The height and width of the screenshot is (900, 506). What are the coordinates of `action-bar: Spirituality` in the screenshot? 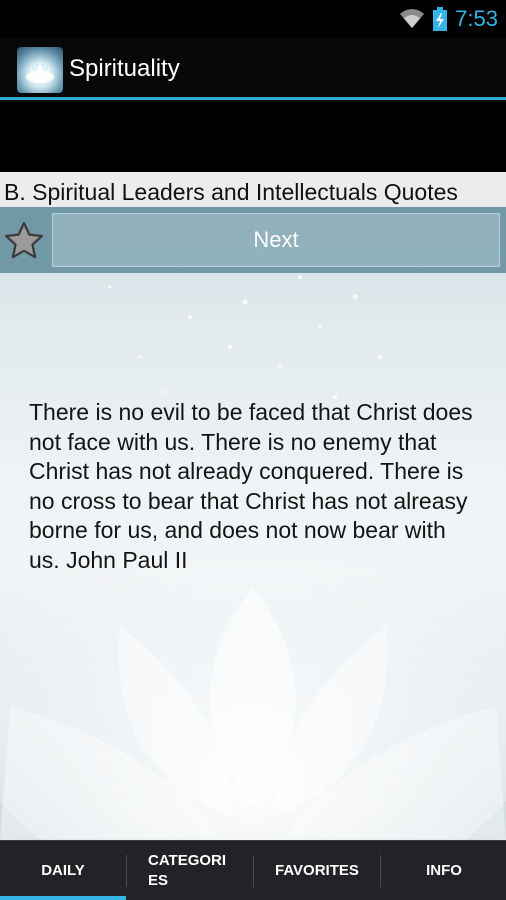 It's located at (253, 69).